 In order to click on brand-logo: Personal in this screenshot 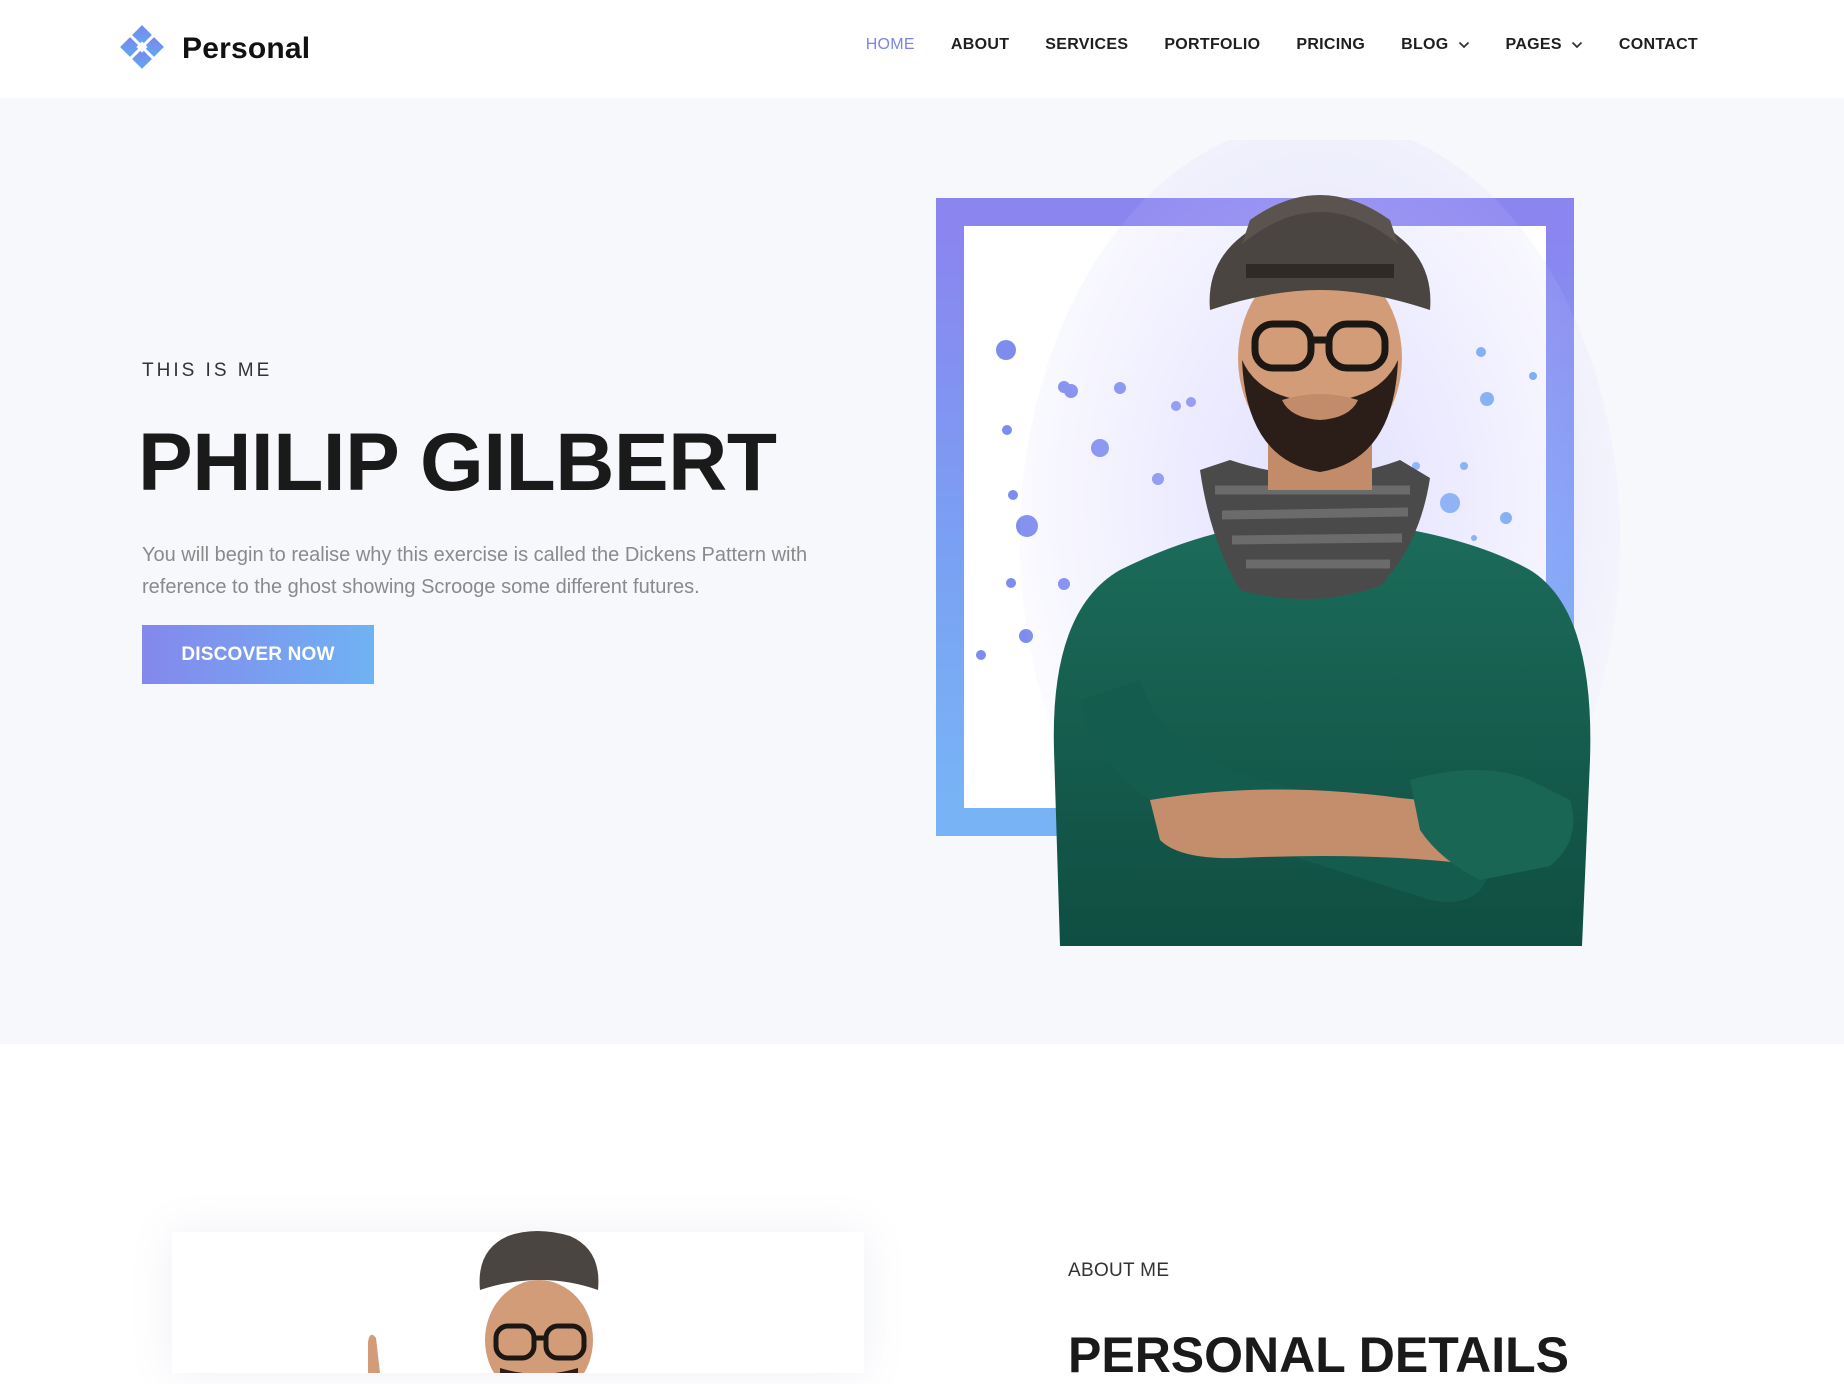, I will do `click(214, 49)`.